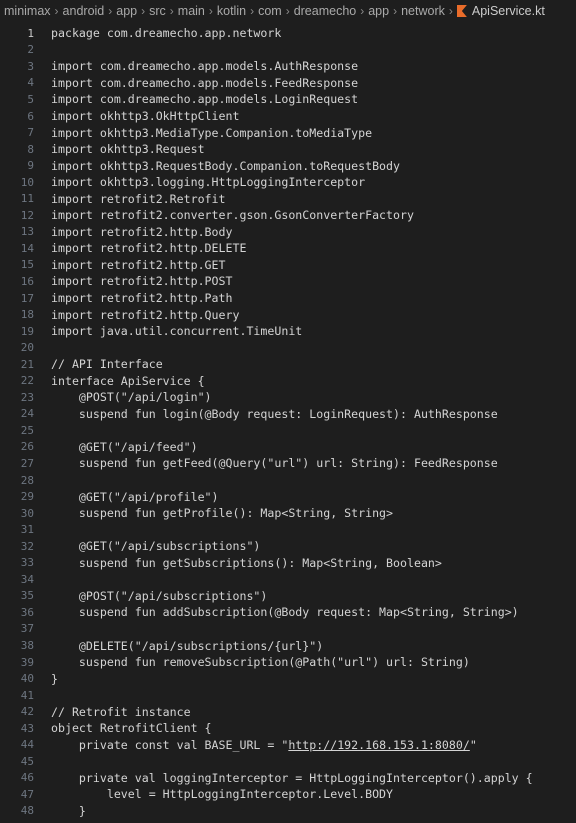  What do you see at coordinates (288, 529) in the screenshot?
I see `code-line: 31` at bounding box center [288, 529].